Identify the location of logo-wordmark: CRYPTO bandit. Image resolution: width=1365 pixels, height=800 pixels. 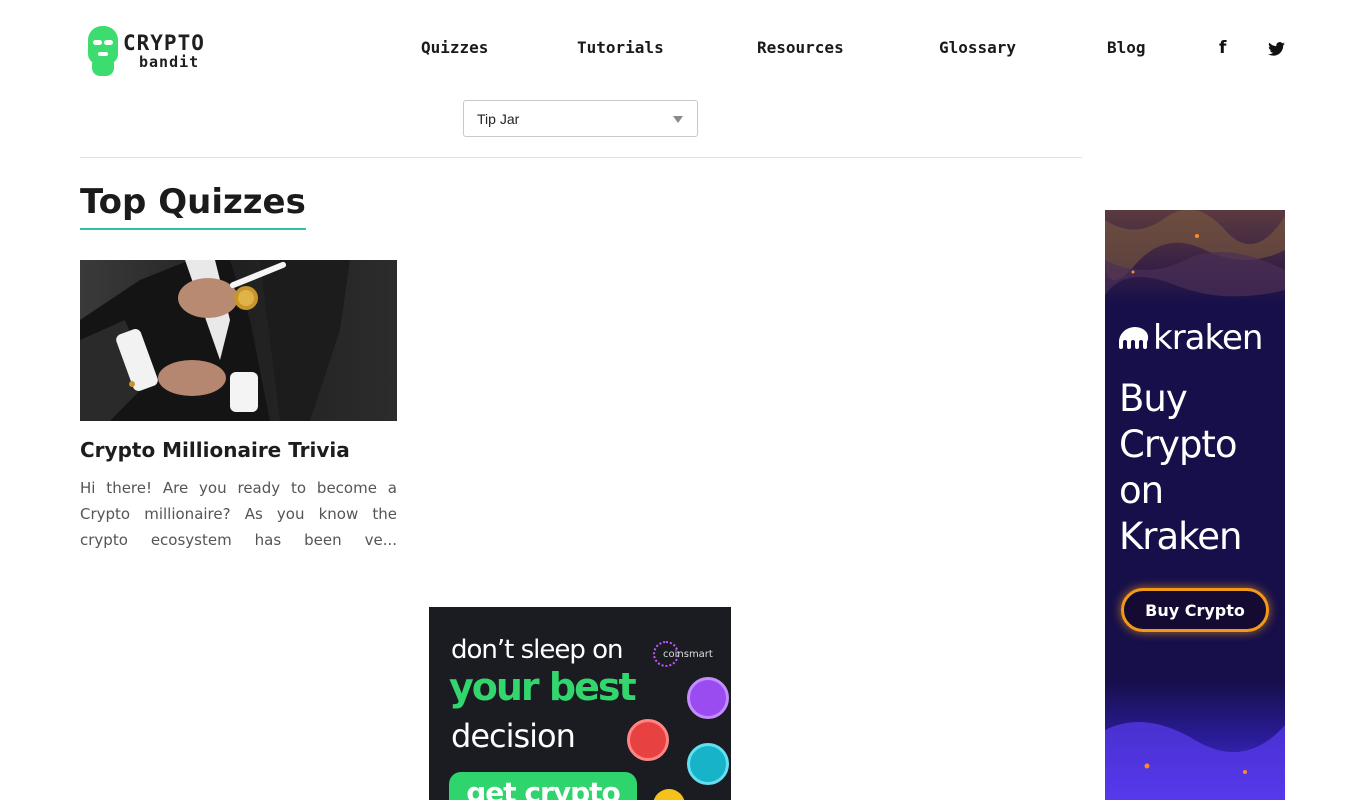
(164, 50).